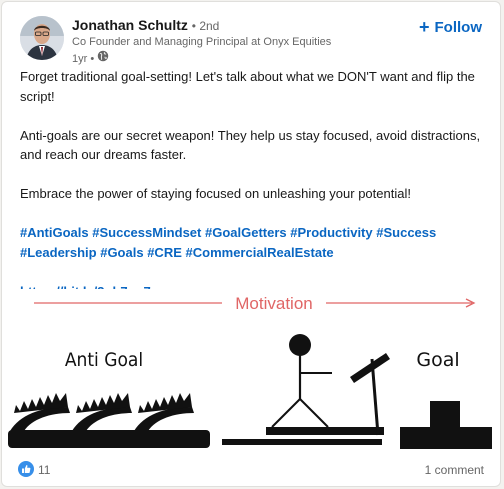  Describe the element at coordinates (331, 232) in the screenshot. I see `hashtag: #Productivity` at that location.